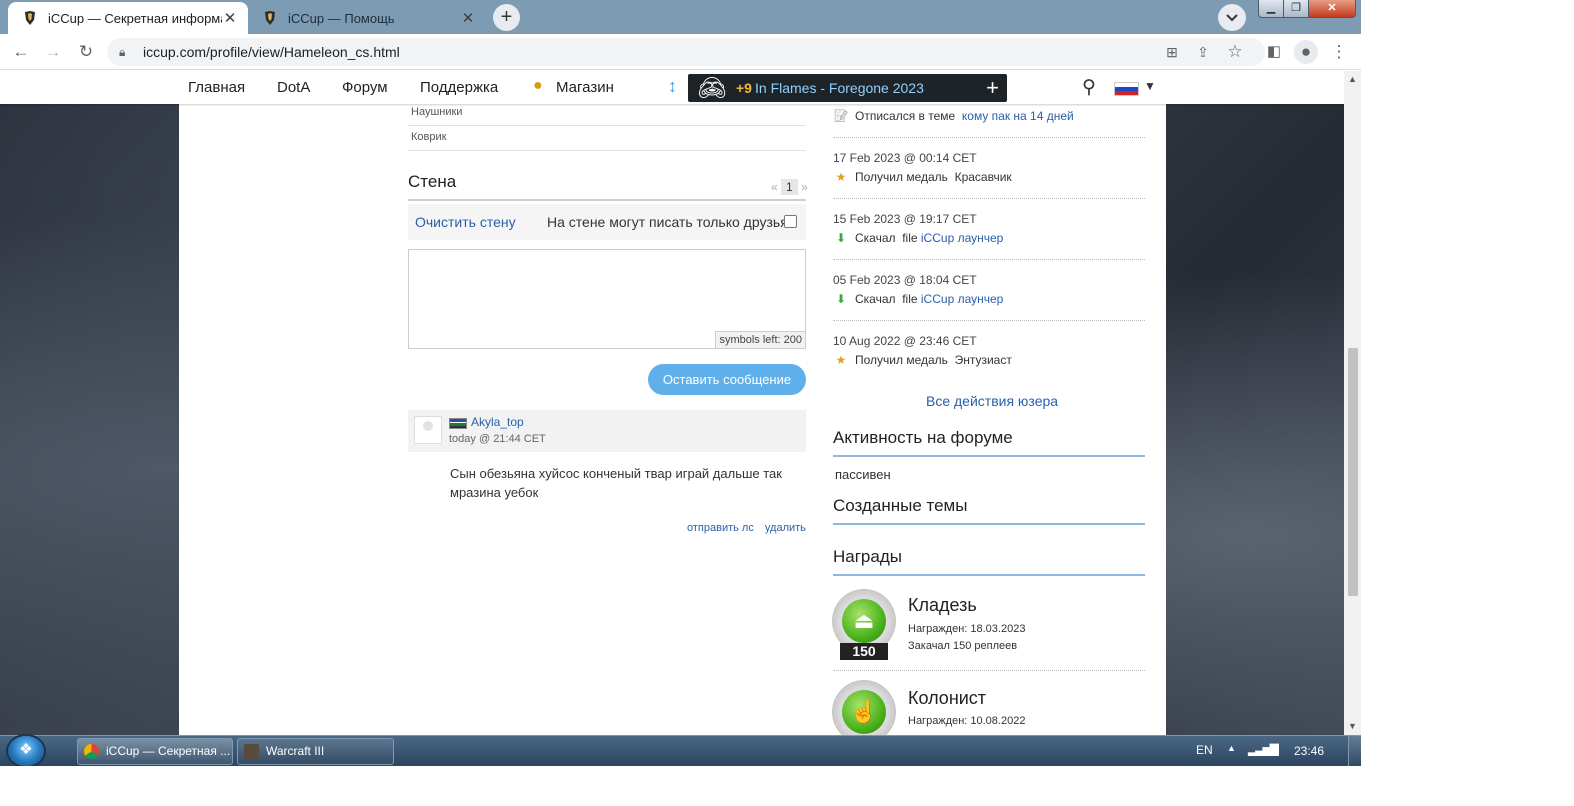  What do you see at coordinates (607, 200) in the screenshot?
I see `wall-divider` at bounding box center [607, 200].